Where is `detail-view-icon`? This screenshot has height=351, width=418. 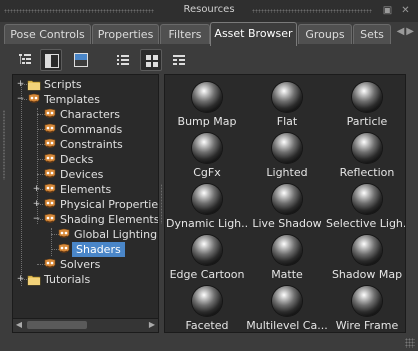
detail-view-icon is located at coordinates (179, 60).